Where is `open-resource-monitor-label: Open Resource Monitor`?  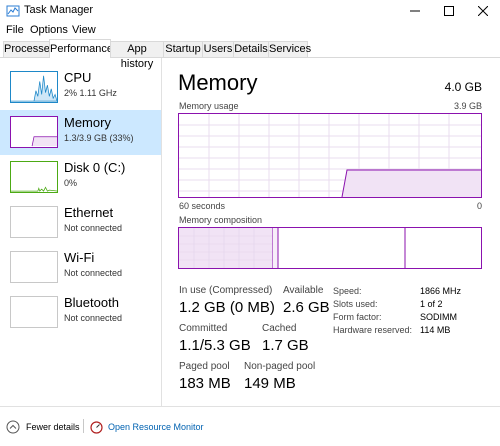
open-resource-monitor-label: Open Resource Monitor is located at coordinates (156, 427).